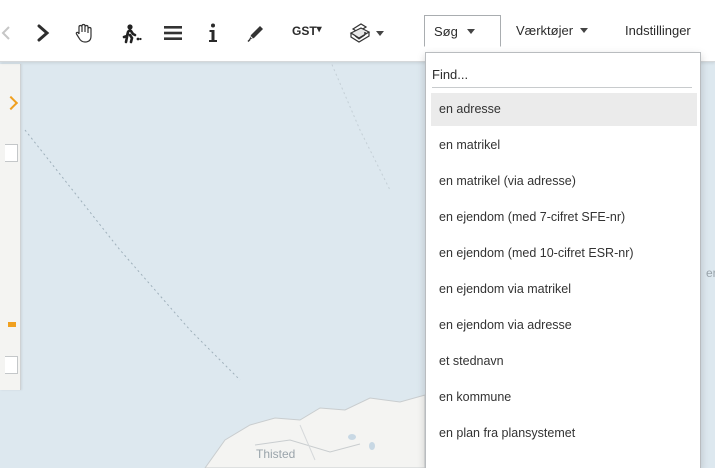 The height and width of the screenshot is (468, 715). What do you see at coordinates (256, 33) in the screenshot?
I see `pencil-measure-icon` at bounding box center [256, 33].